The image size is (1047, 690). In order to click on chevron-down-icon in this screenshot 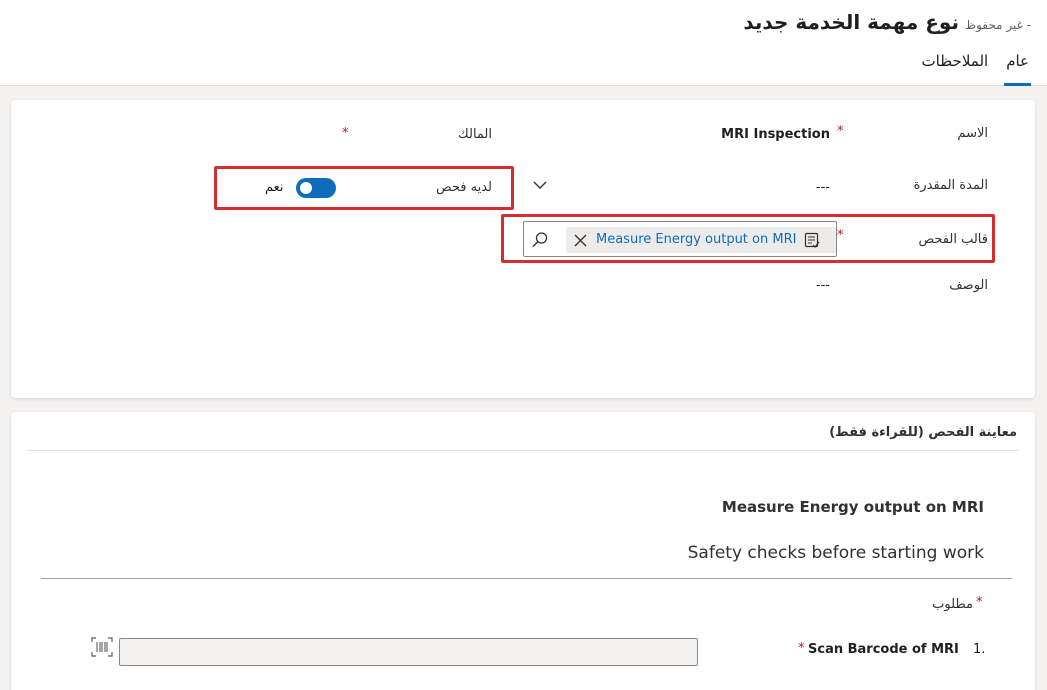, I will do `click(540, 185)`.